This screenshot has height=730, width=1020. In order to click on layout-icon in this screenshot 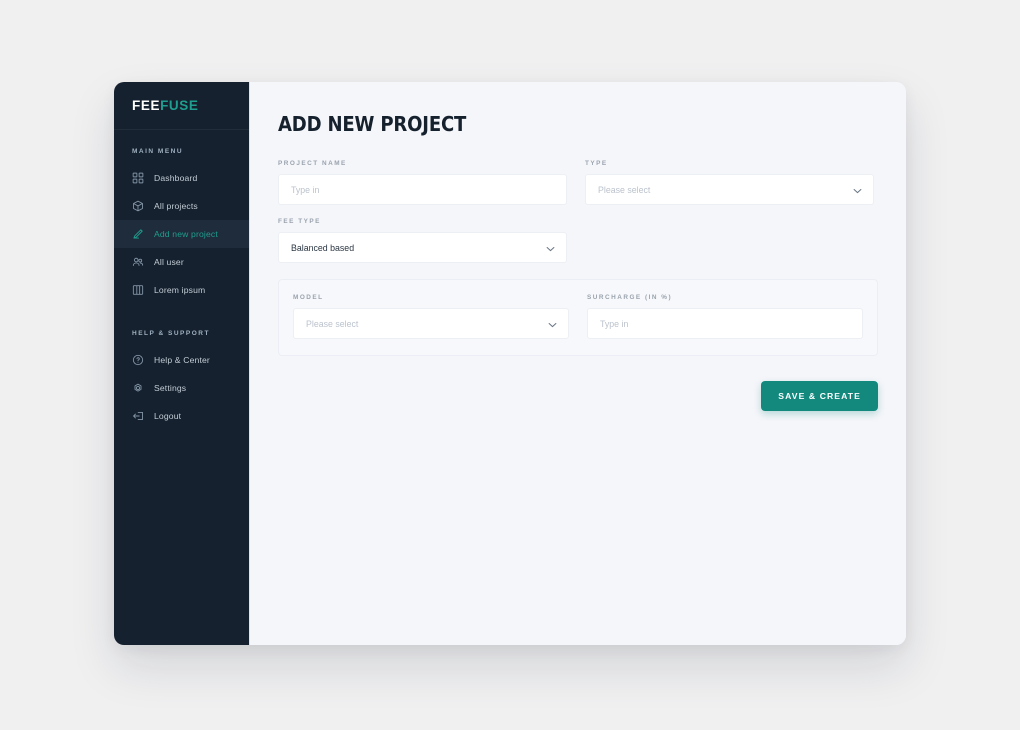, I will do `click(138, 290)`.